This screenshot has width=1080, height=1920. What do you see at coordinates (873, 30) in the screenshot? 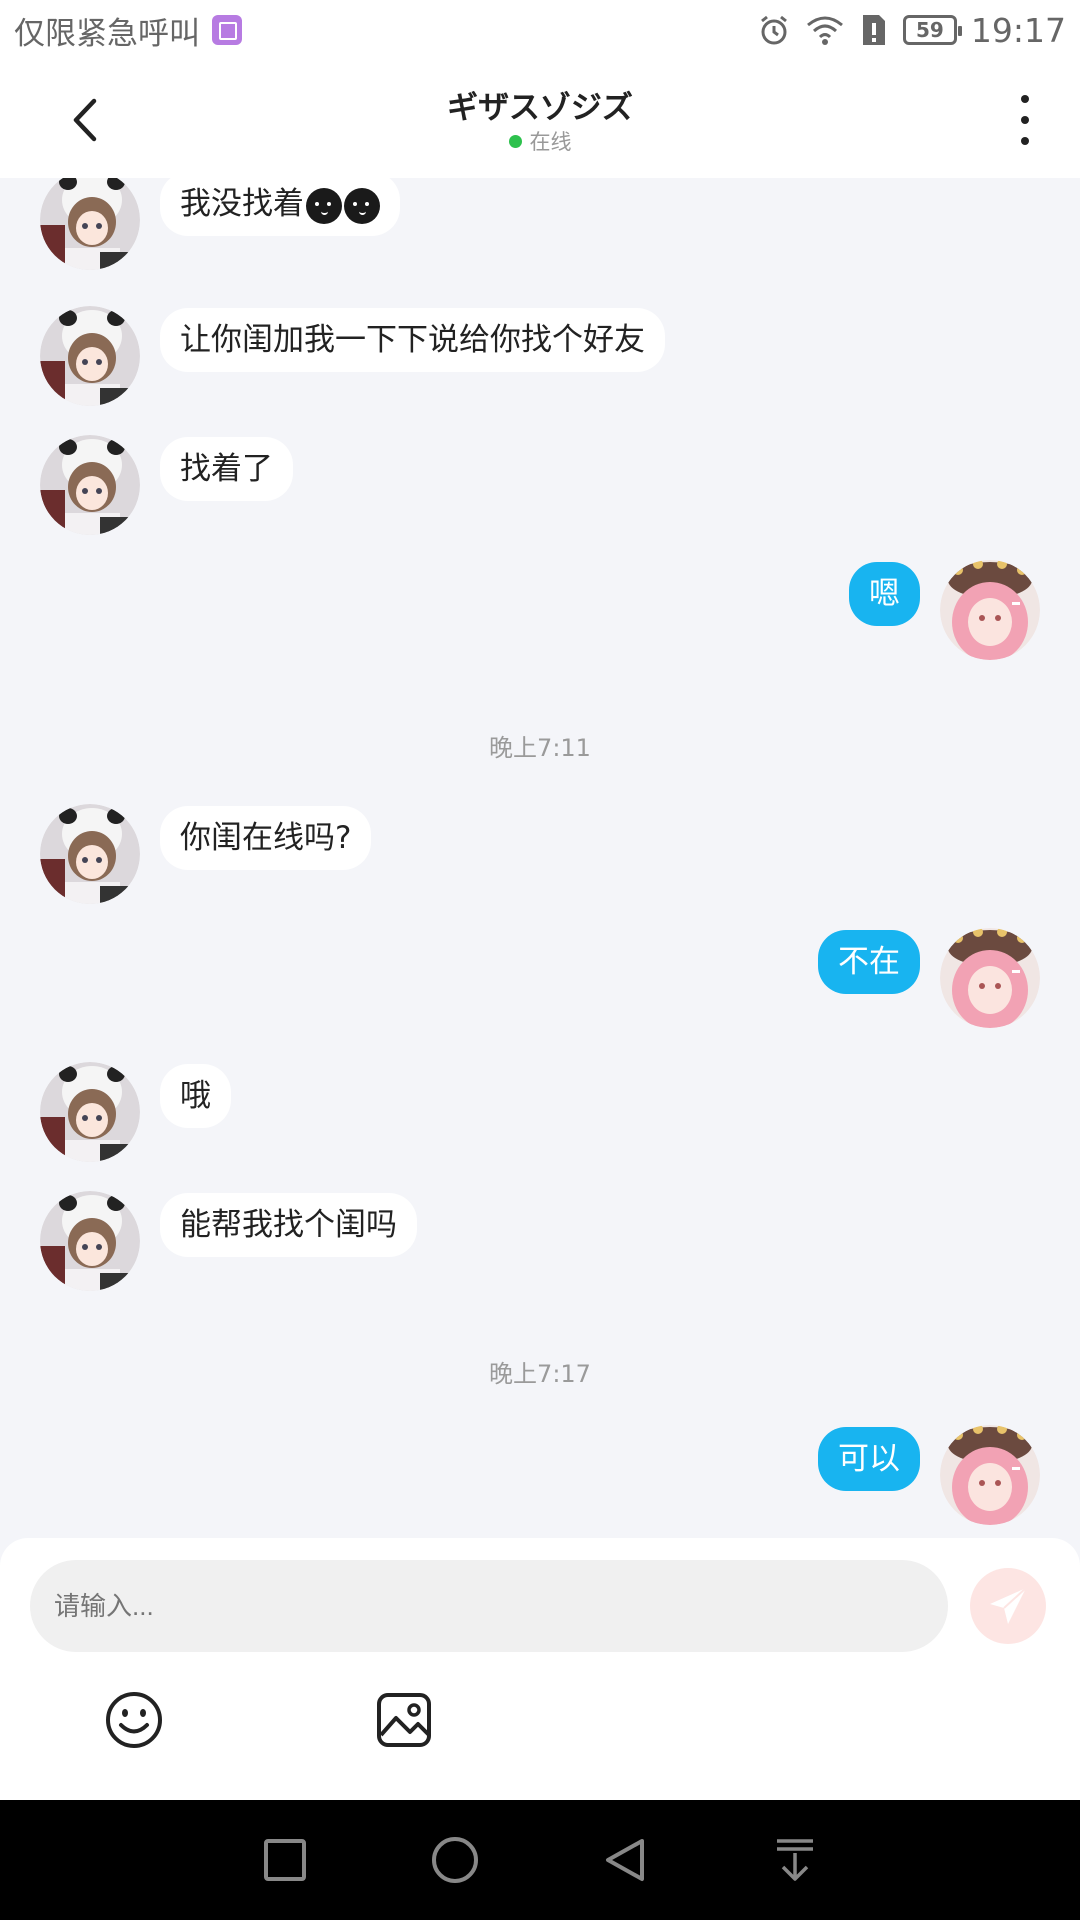
I see `sim-alert-icon` at bounding box center [873, 30].